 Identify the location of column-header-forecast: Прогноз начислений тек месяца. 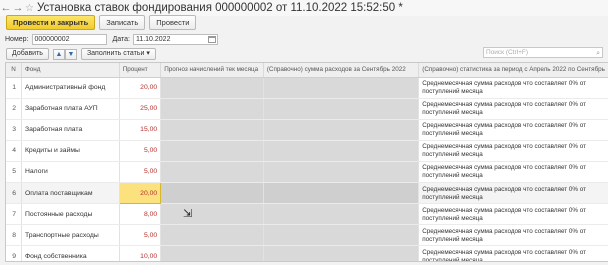
(212, 70).